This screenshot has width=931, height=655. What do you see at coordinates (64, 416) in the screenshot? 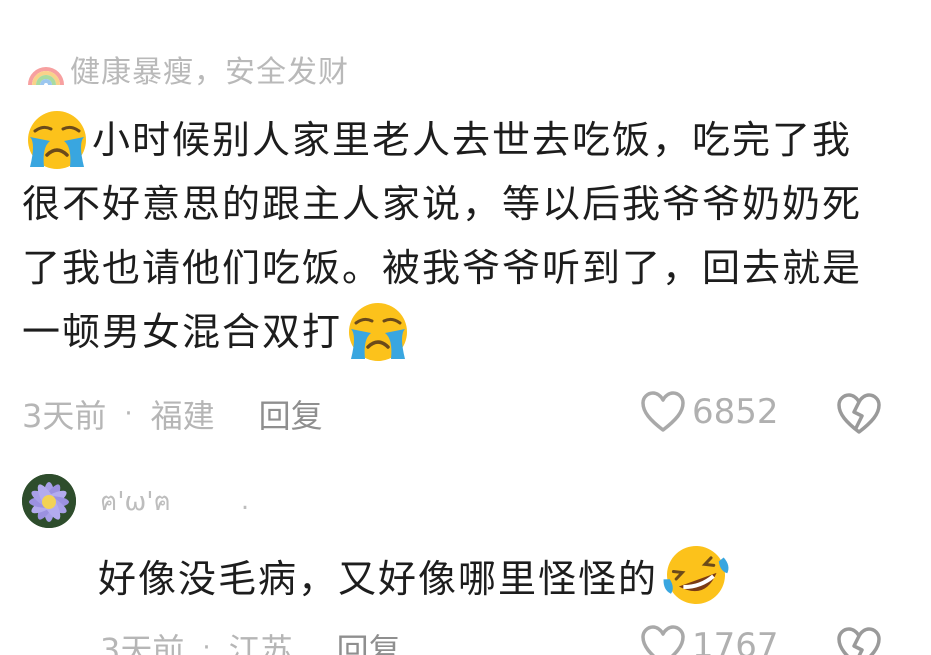
I see `comment-time: 3天前` at bounding box center [64, 416].